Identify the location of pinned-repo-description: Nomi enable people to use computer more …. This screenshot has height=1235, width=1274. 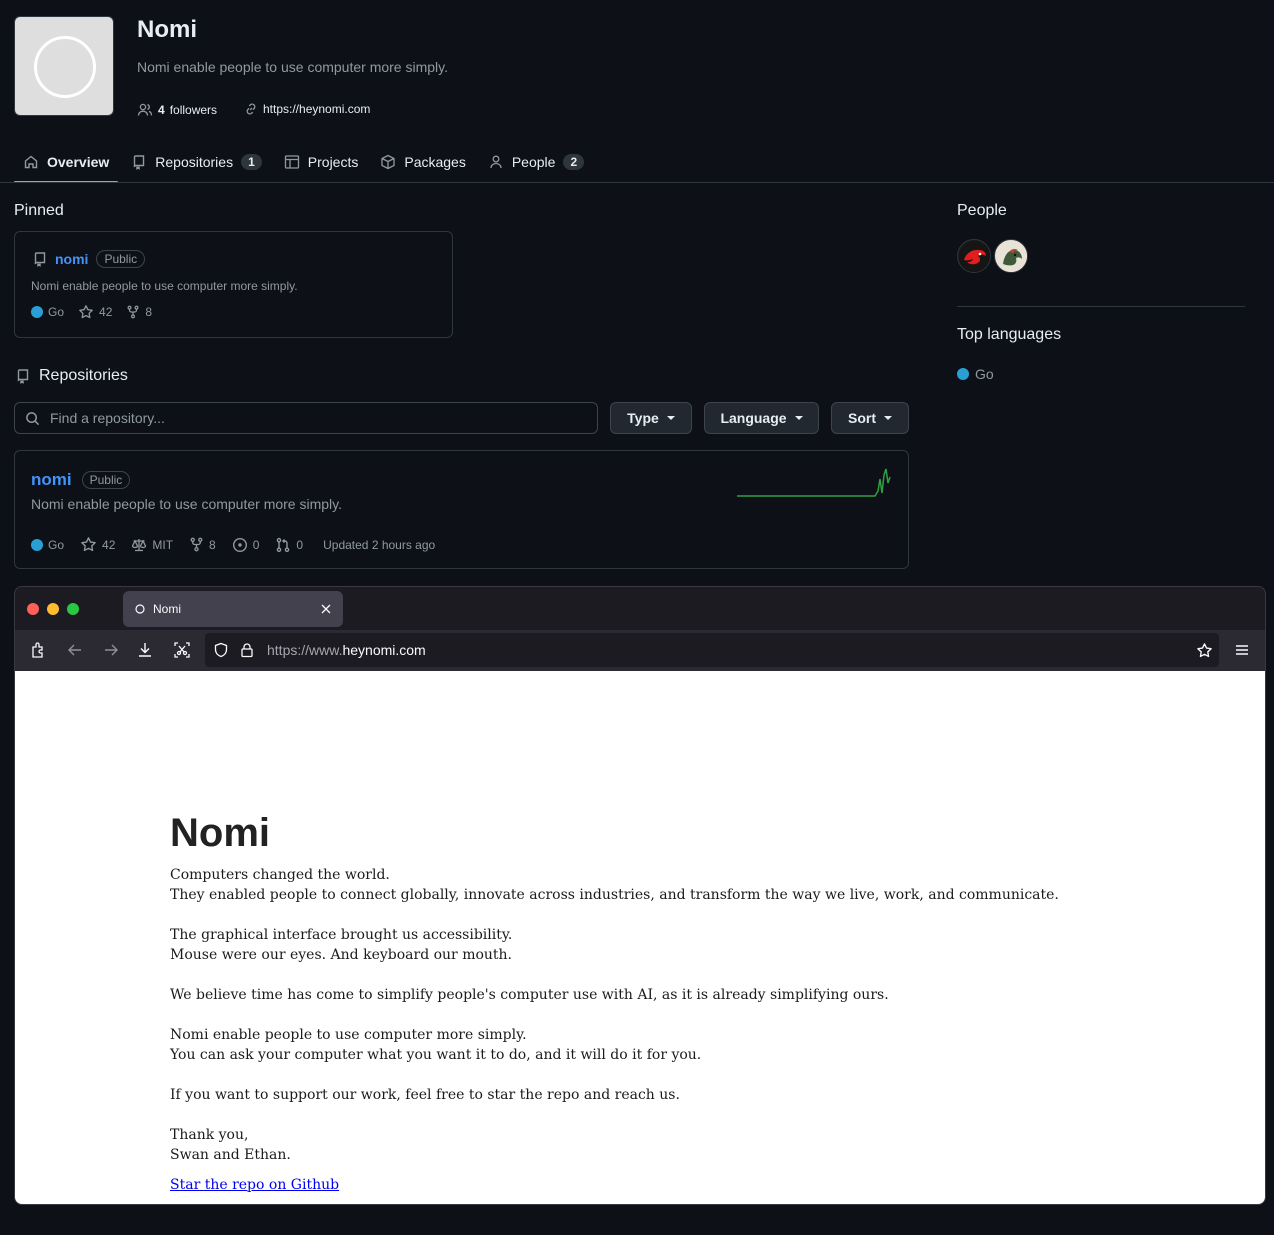
(164, 286).